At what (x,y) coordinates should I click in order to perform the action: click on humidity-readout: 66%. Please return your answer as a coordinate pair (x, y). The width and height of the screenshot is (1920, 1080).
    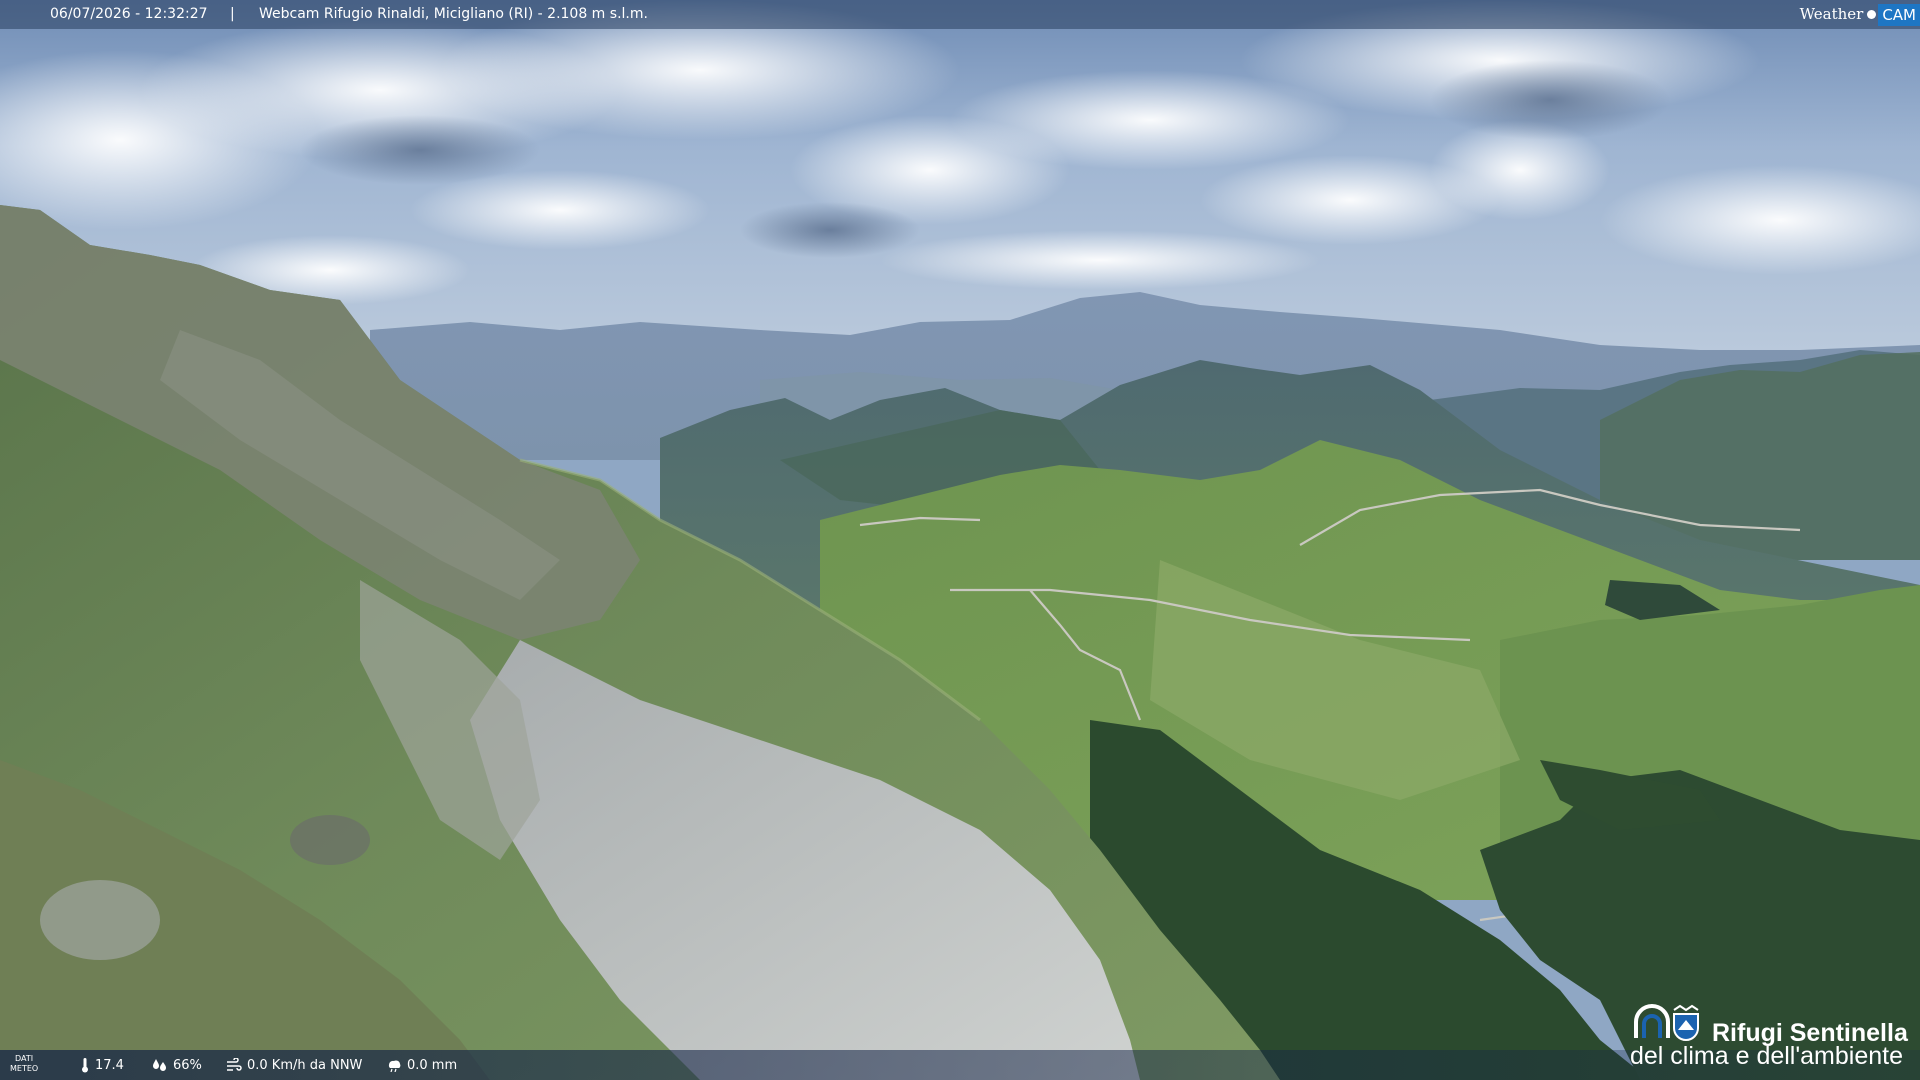
    Looking at the image, I should click on (177, 1065).